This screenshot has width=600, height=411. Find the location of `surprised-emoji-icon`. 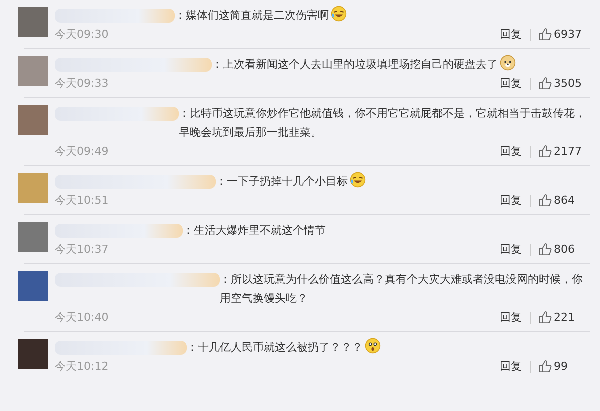

surprised-emoji-icon is located at coordinates (373, 346).